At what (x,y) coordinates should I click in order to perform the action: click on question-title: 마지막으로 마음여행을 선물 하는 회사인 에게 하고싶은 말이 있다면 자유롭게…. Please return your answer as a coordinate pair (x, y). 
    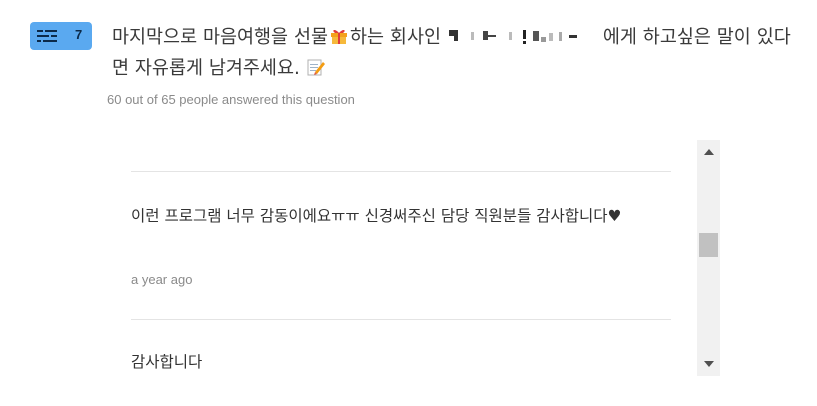
    Looking at the image, I should click on (457, 53).